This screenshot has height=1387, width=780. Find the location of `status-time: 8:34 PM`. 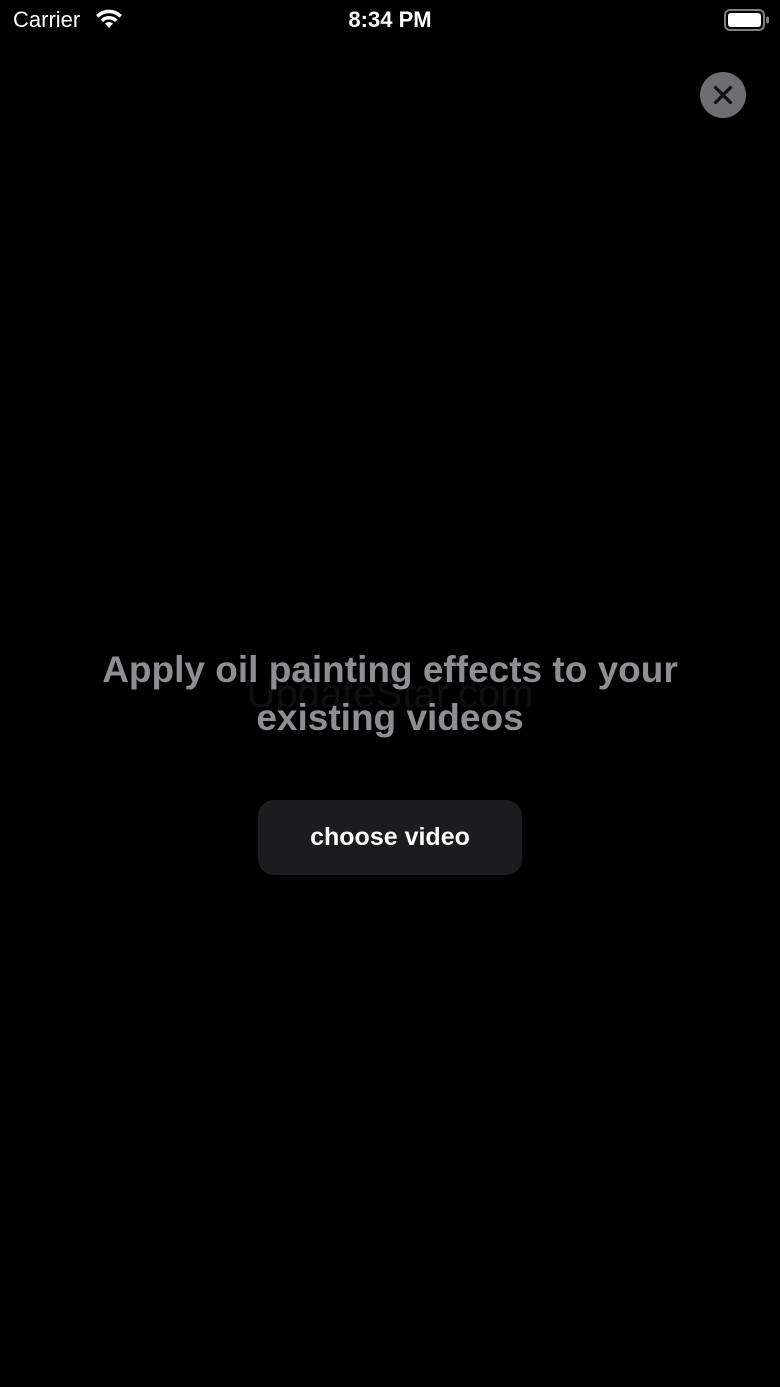

status-time: 8:34 PM is located at coordinates (390, 19).